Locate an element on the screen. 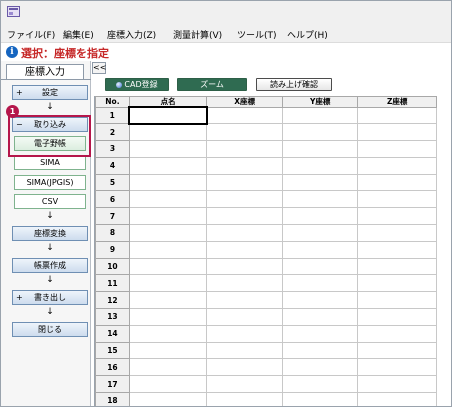  row-number: 5 is located at coordinates (112, 182).